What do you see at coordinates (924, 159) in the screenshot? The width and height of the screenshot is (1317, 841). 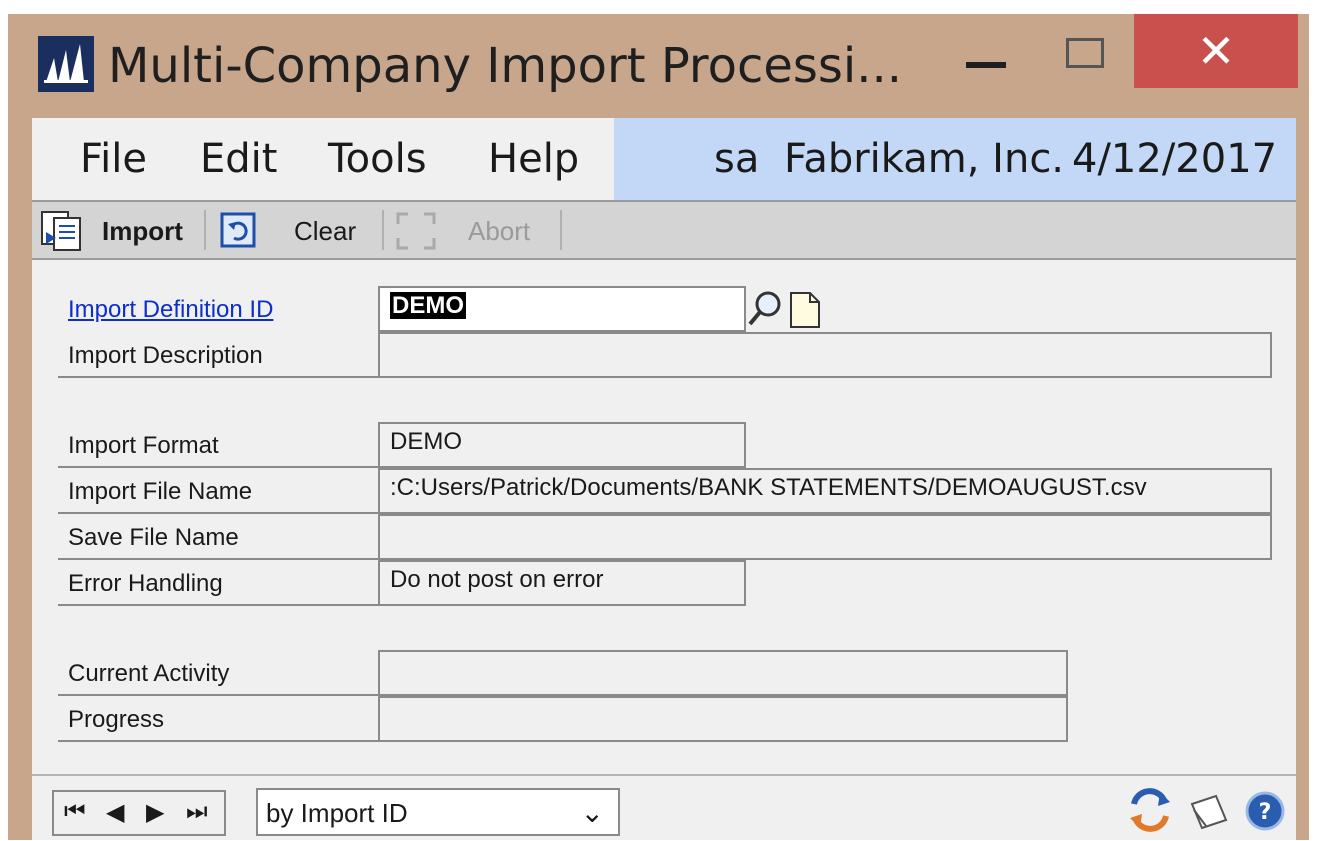 I see `company-name: Fabrikam, Inc.` at bounding box center [924, 159].